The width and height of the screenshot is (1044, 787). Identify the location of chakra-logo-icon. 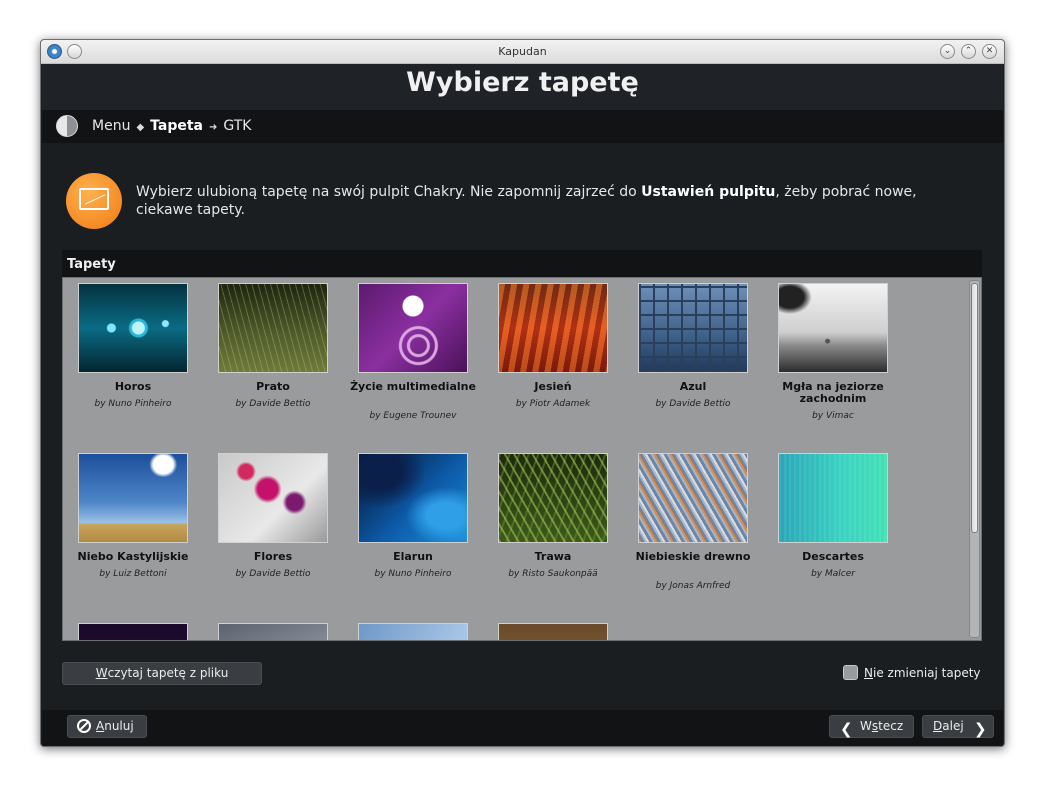
(67, 126).